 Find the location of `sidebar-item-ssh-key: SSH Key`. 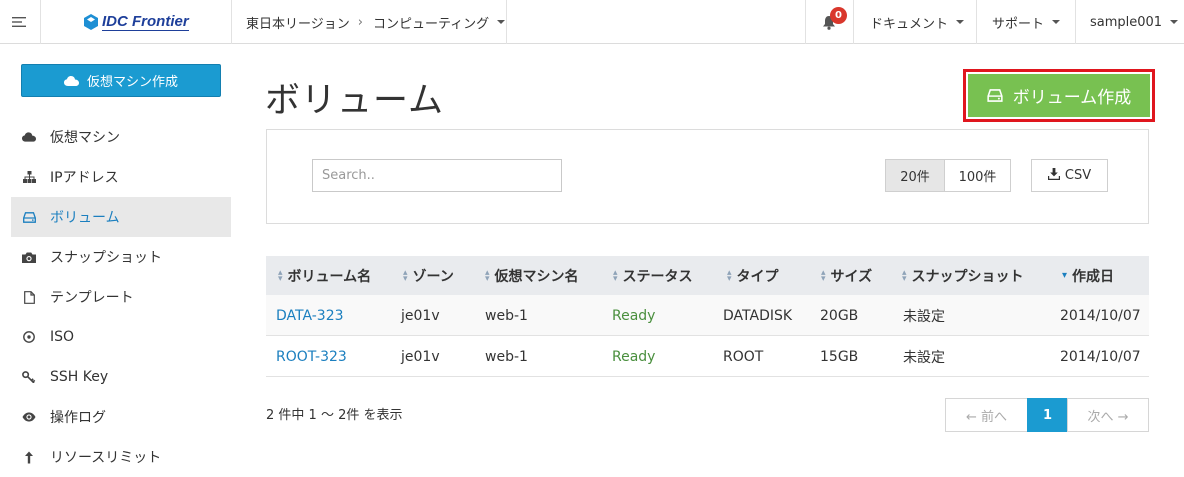

sidebar-item-ssh-key: SSH Key is located at coordinates (121, 377).